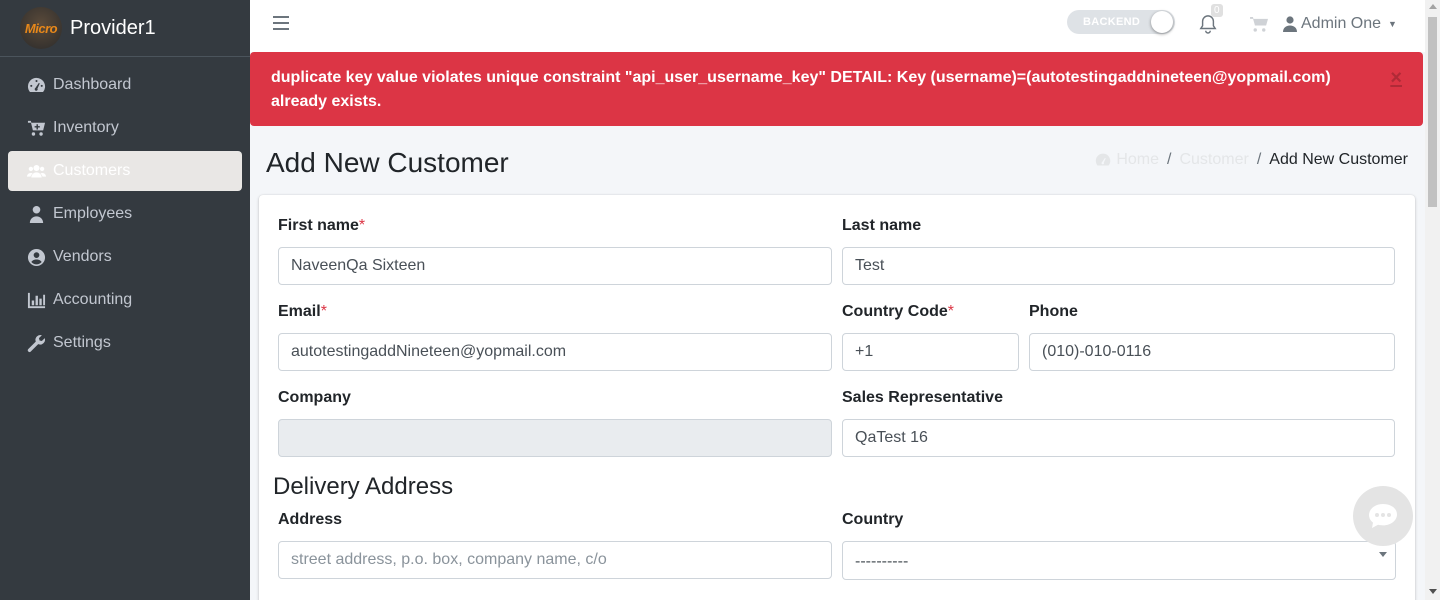 The width and height of the screenshot is (1440, 600). Describe the element at coordinates (1118, 438) in the screenshot. I see `sales-rep-field: QaTest 16` at that location.